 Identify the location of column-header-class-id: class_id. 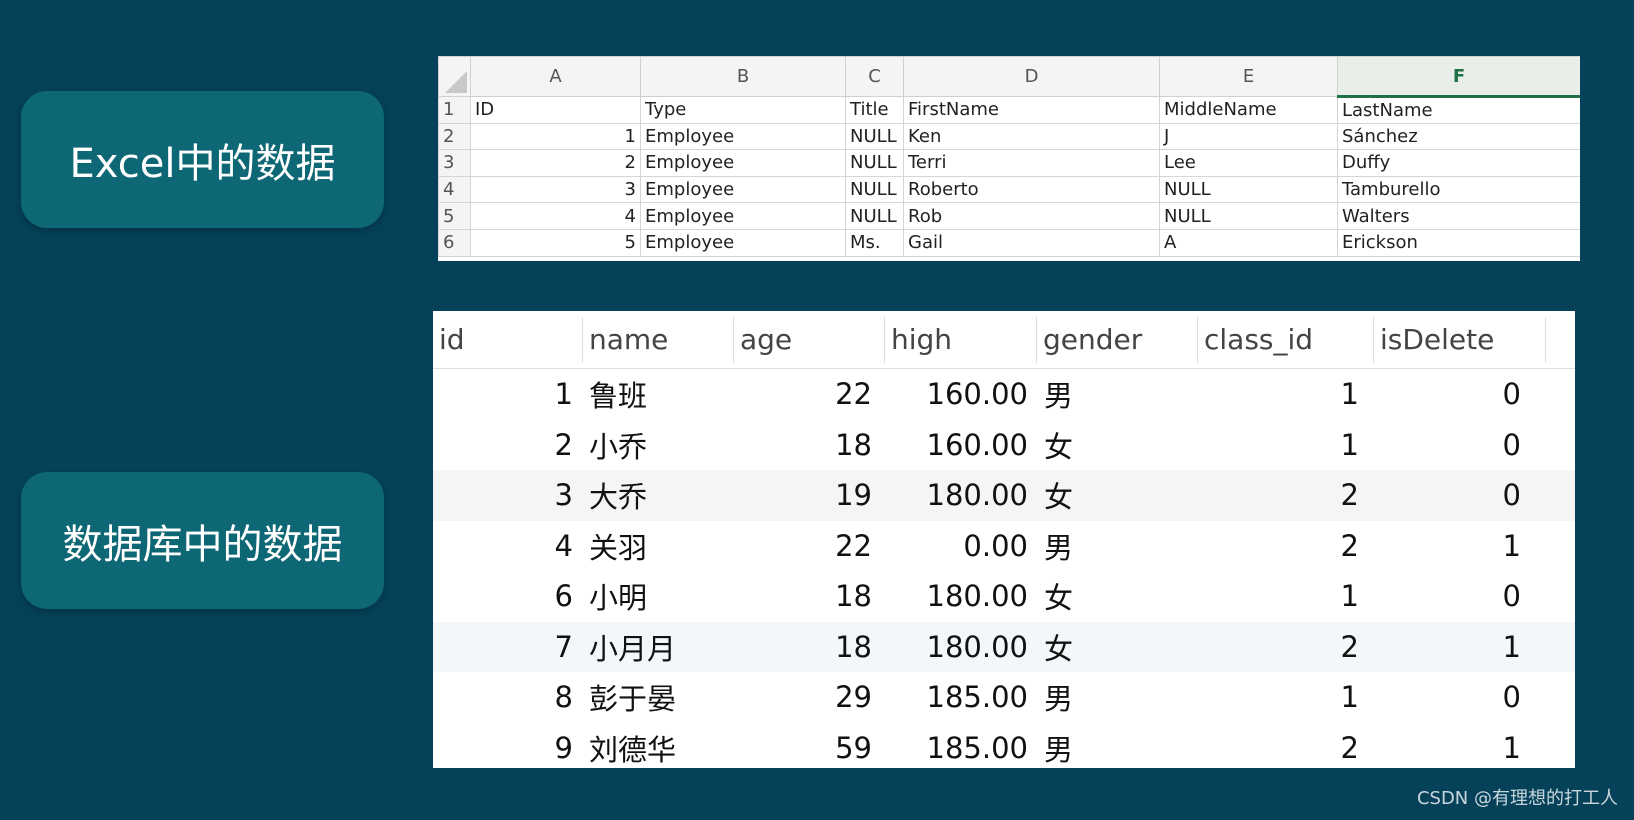
(1286, 339).